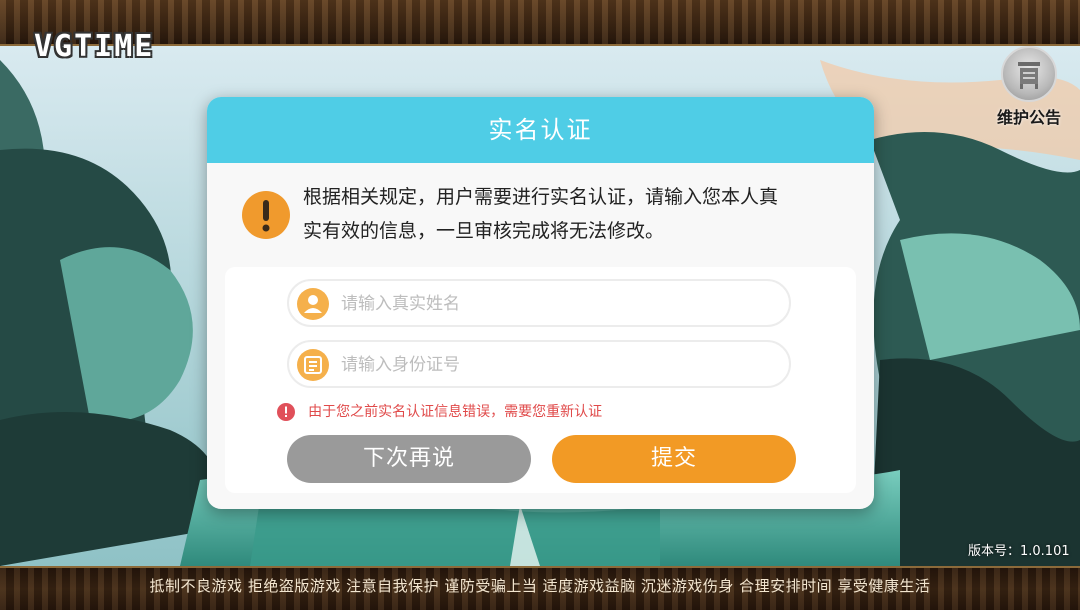 This screenshot has height=610, width=1080. Describe the element at coordinates (556, 365) in the screenshot. I see `id-number-input` at that location.